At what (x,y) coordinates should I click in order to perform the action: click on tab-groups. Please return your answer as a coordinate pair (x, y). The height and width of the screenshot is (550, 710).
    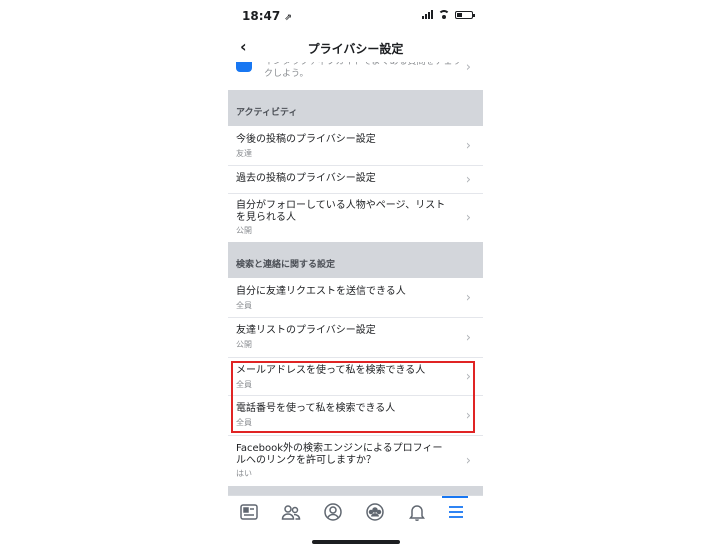
    Looking at the image, I should click on (375, 512).